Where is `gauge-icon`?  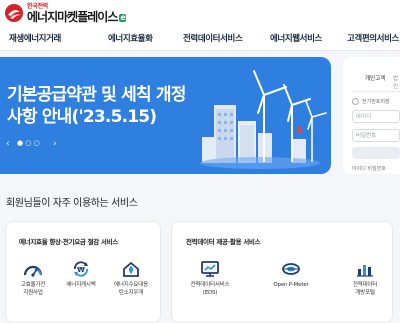
gauge-icon is located at coordinates (33, 271).